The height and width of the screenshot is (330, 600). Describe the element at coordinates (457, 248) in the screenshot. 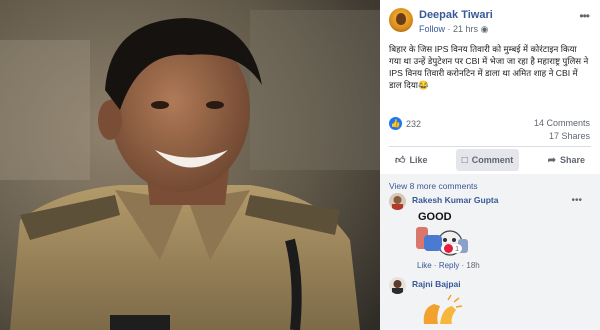

I see `comment-reaction-count: 1` at that location.